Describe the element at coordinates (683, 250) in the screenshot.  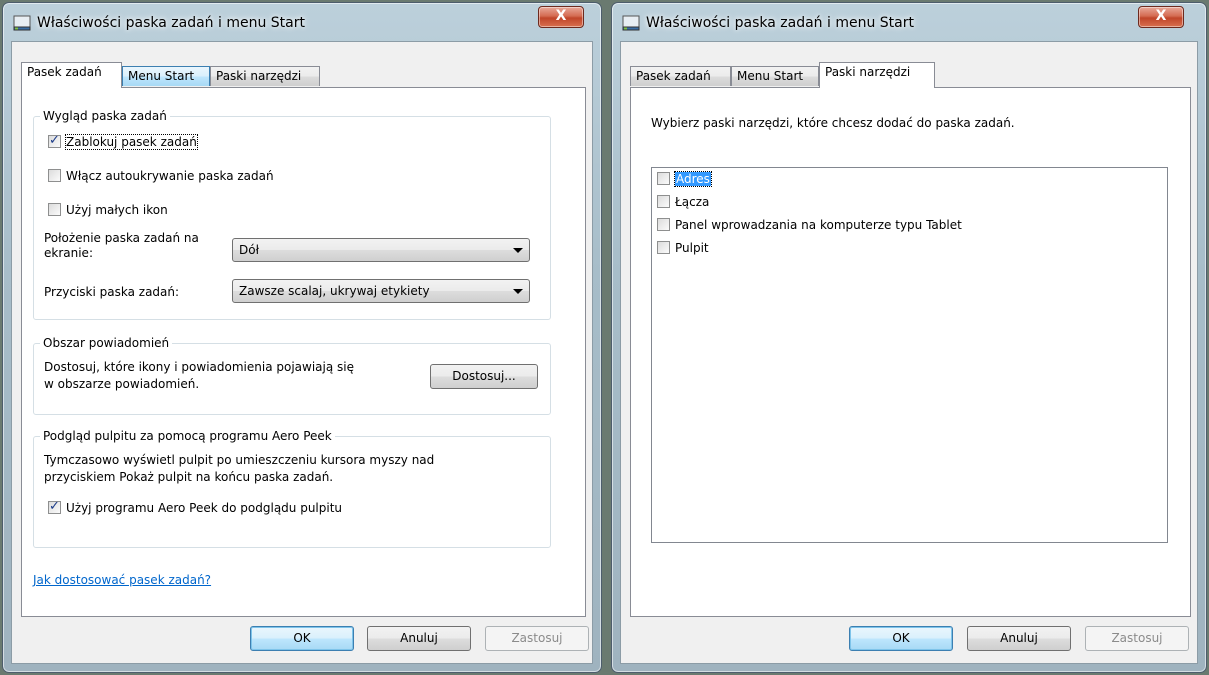
I see `toolbar-item-desktop: Pulpit` at that location.